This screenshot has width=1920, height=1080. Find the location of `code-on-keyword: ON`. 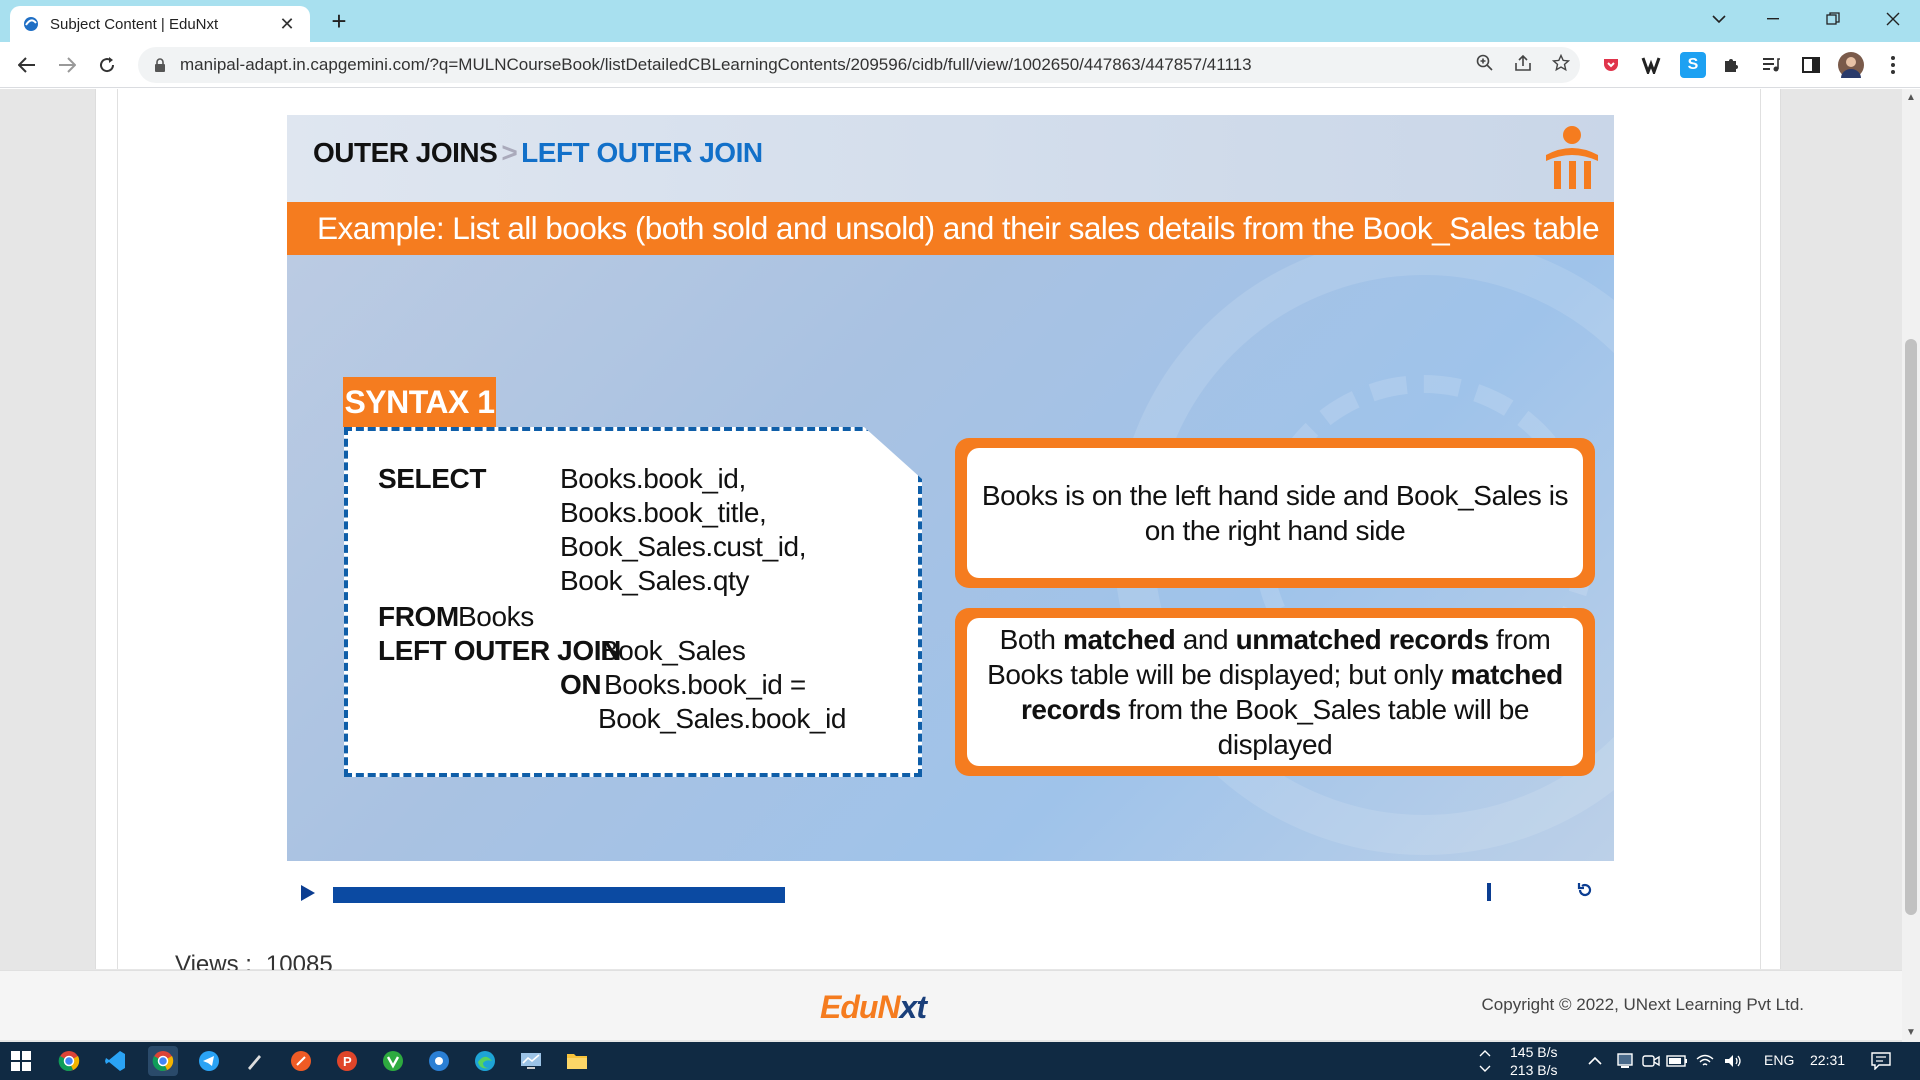

code-on-keyword: ON is located at coordinates (581, 684).